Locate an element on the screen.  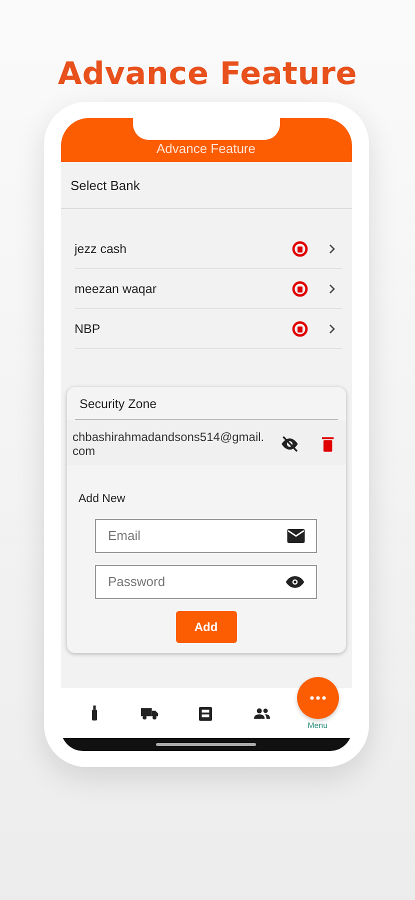
dots-icon is located at coordinates (318, 698).